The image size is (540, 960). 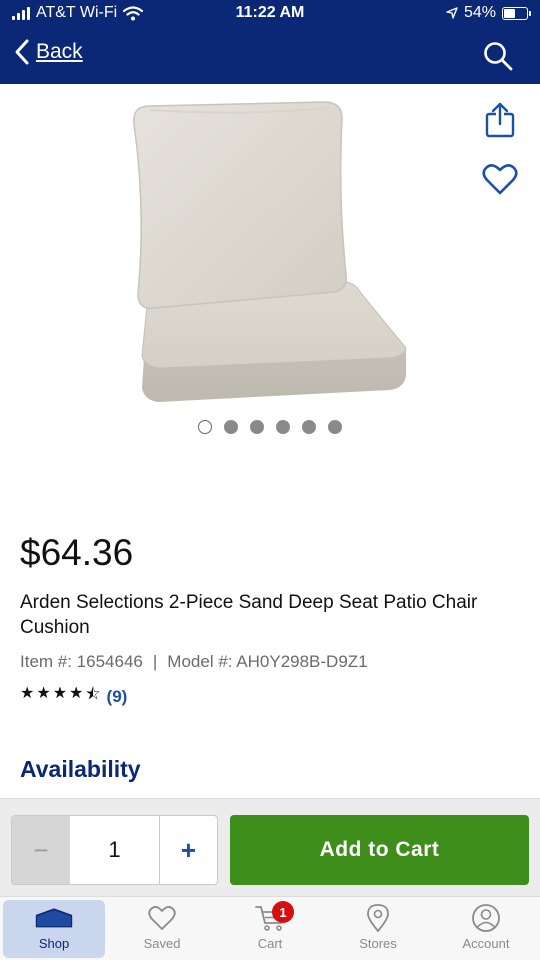 I want to click on increase-quantity-button: +, so click(x=188, y=850).